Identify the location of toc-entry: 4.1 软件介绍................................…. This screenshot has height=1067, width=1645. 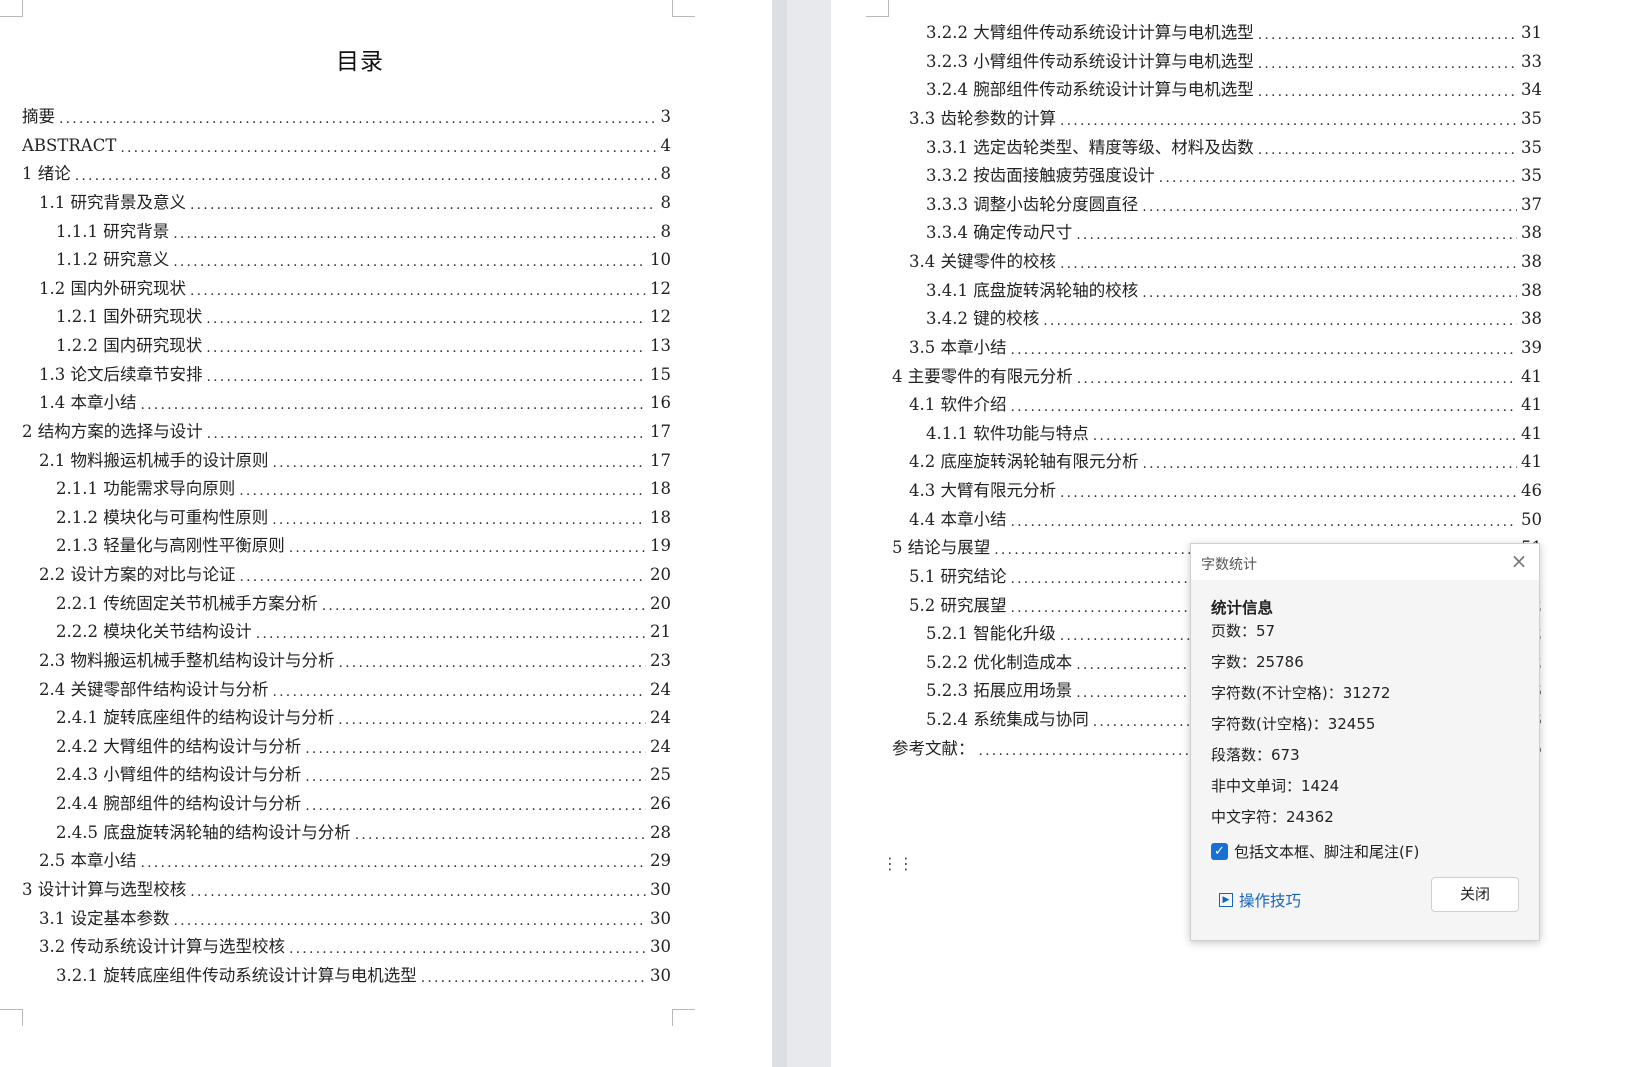
(1225, 405).